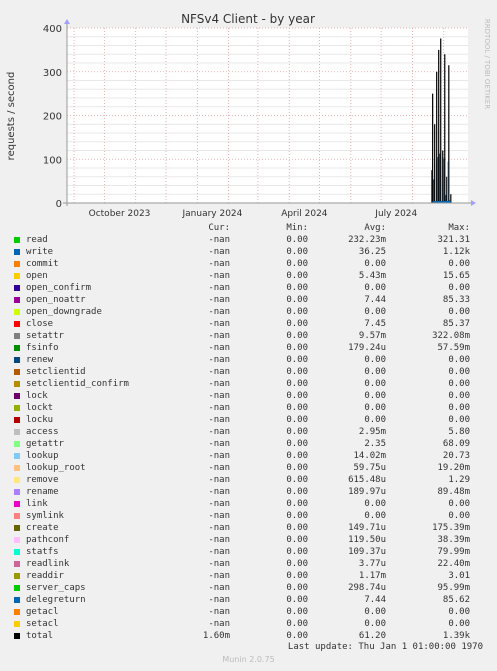 This screenshot has height=671, width=497. I want to click on legend-avg: 14.02m, so click(369, 456).